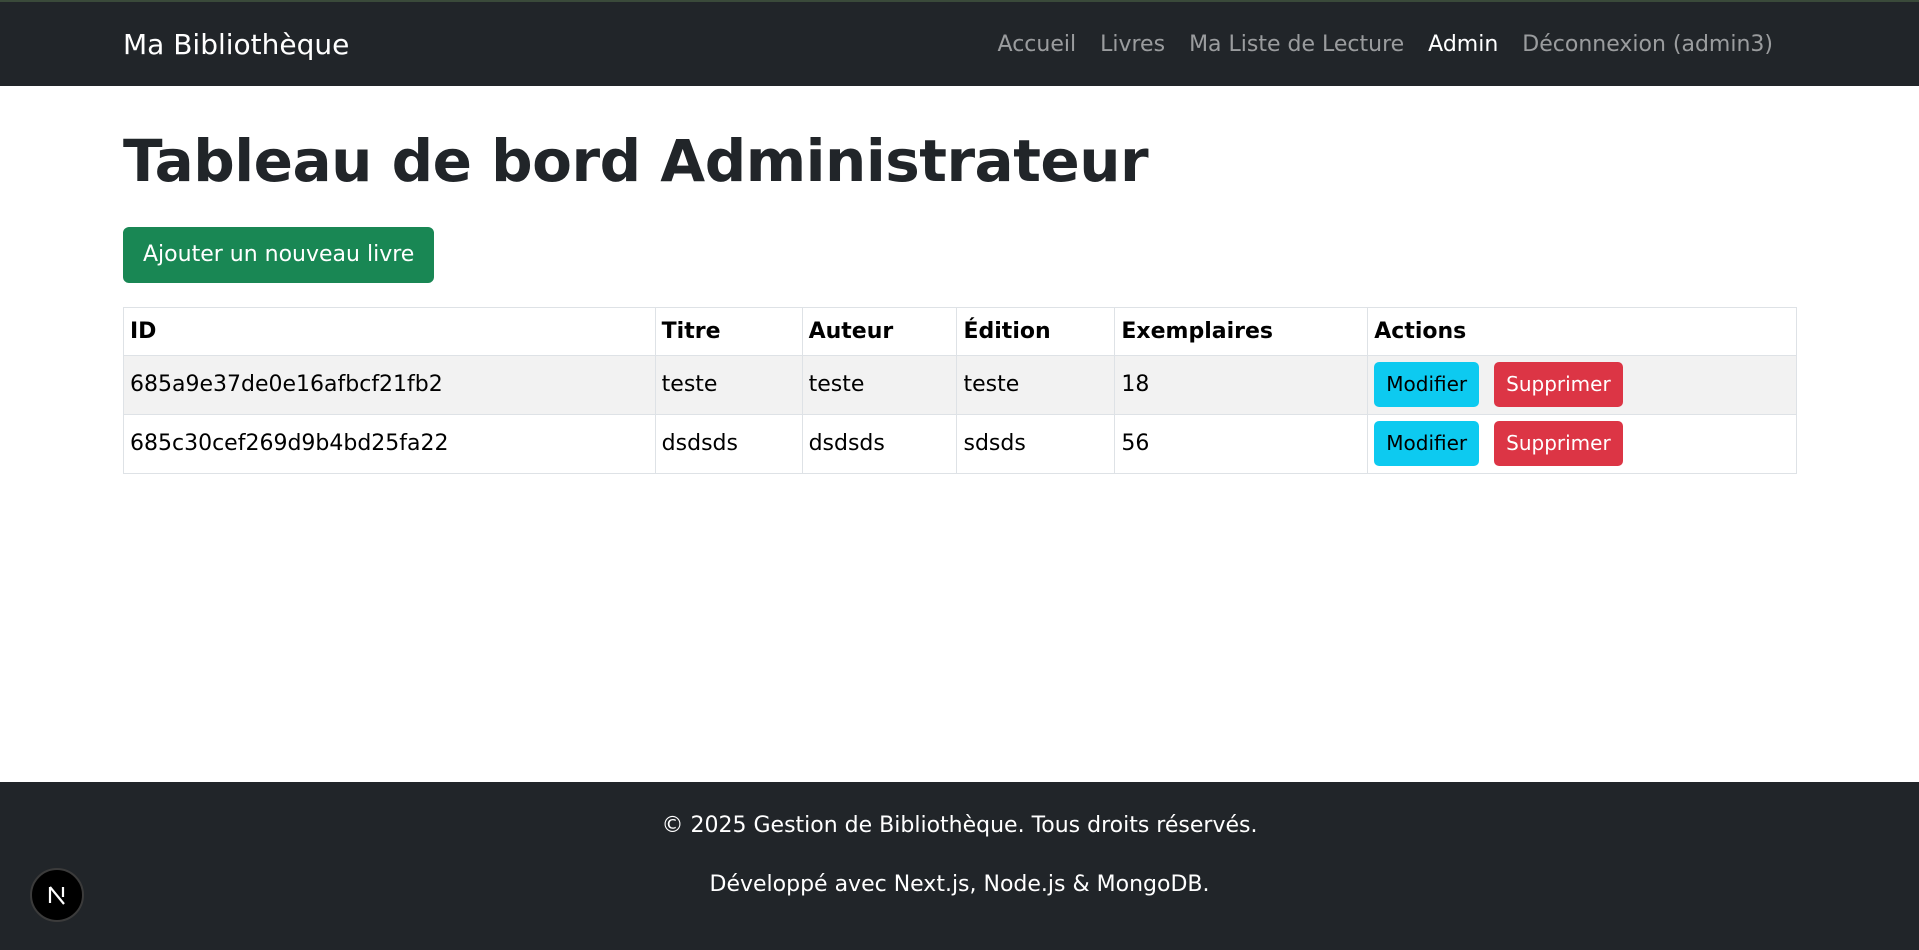 The image size is (1919, 950). Describe the element at coordinates (728, 384) in the screenshot. I see `cell-title: teste` at that location.